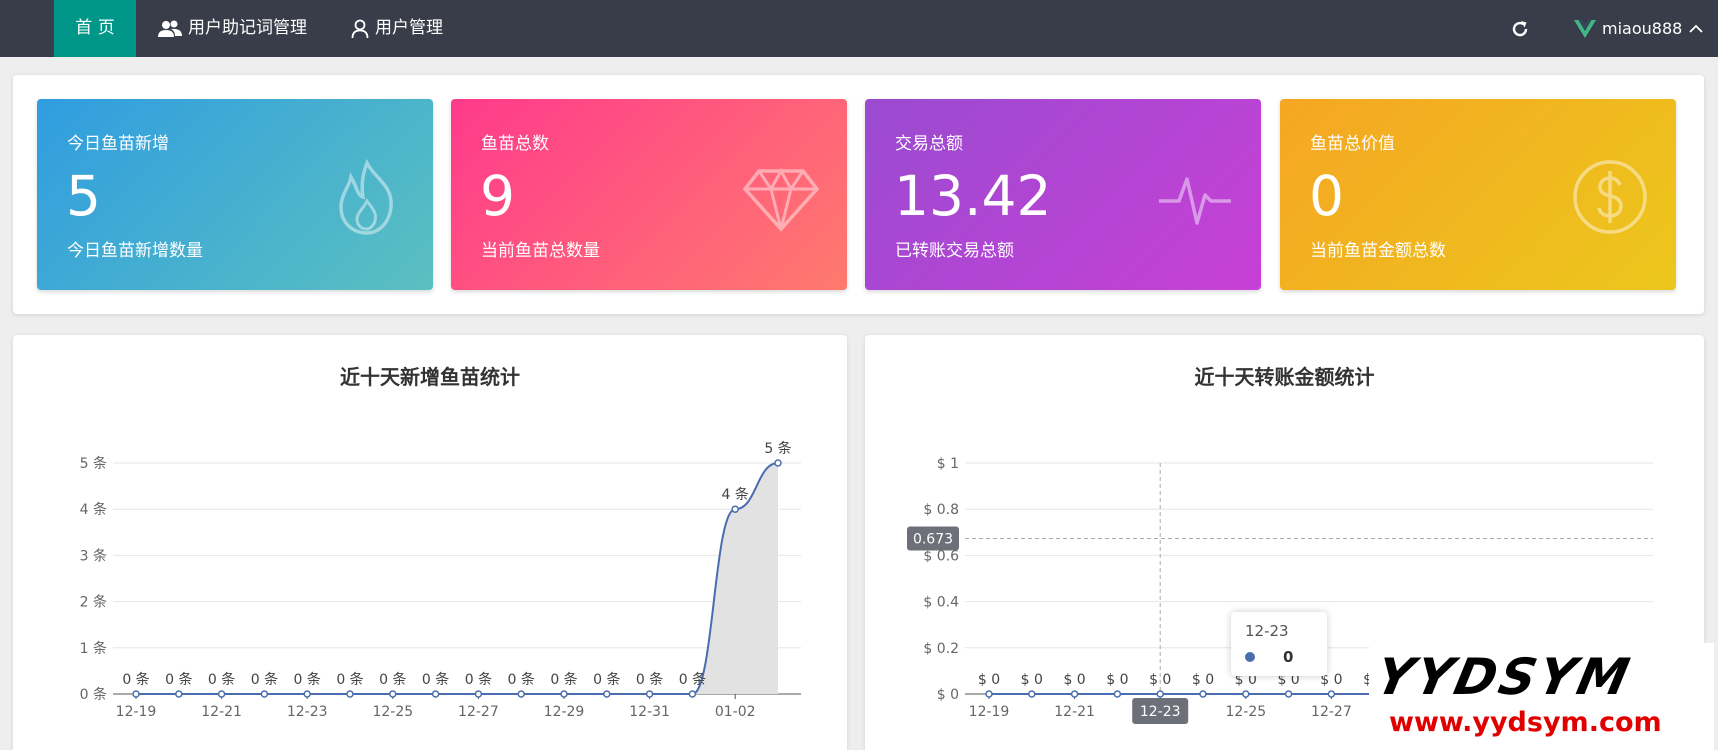 The image size is (1718, 750). What do you see at coordinates (366, 196) in the screenshot?
I see `flame-icon` at bounding box center [366, 196].